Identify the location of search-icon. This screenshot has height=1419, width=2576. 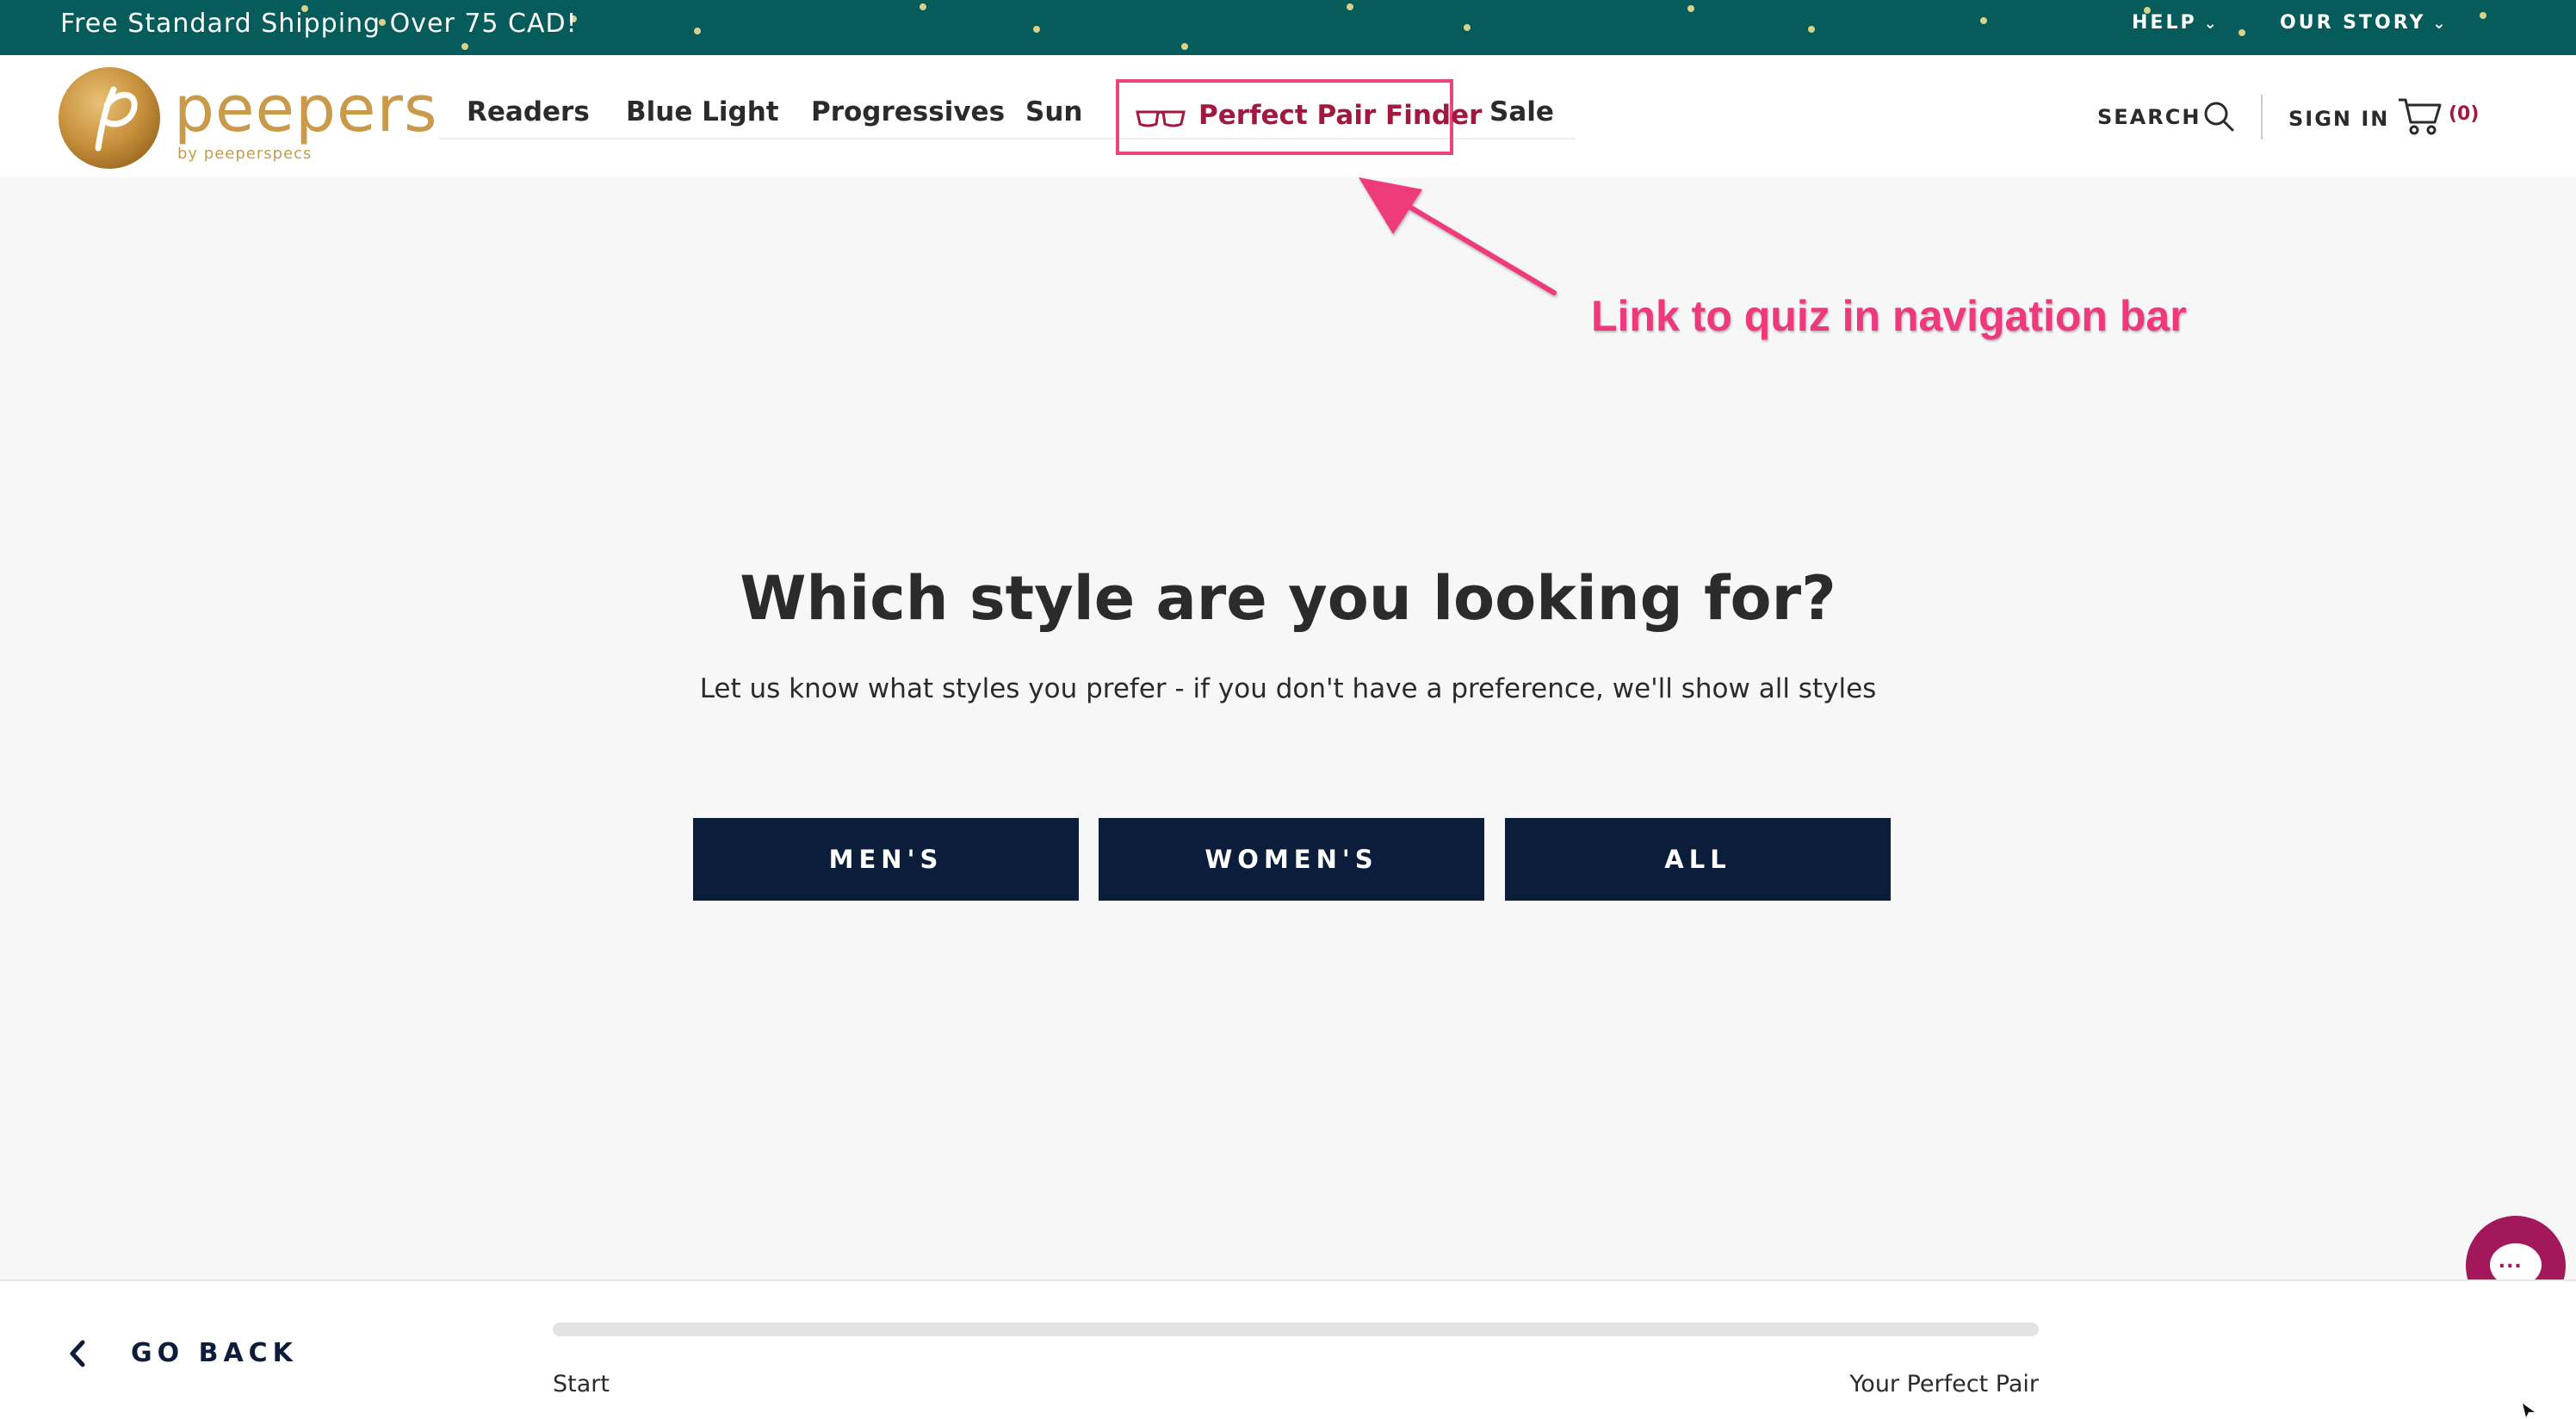
(2219, 116).